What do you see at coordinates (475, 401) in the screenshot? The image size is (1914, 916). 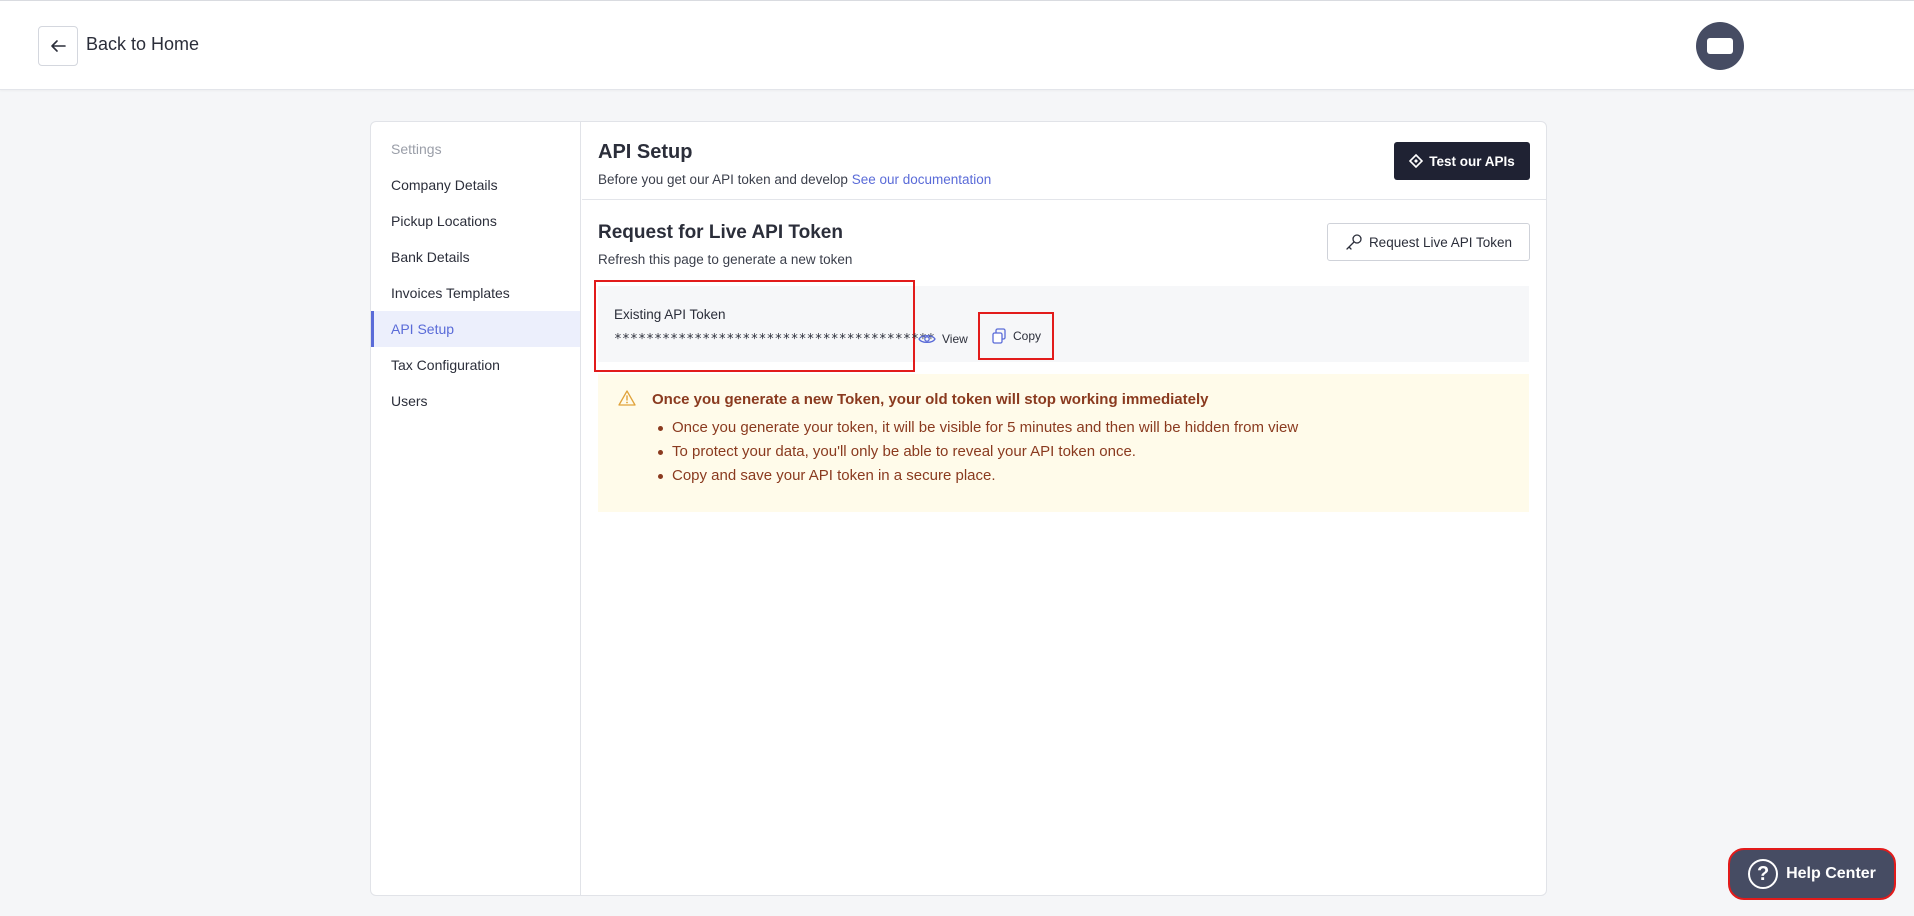 I see `sidebar-item-users: Users` at bounding box center [475, 401].